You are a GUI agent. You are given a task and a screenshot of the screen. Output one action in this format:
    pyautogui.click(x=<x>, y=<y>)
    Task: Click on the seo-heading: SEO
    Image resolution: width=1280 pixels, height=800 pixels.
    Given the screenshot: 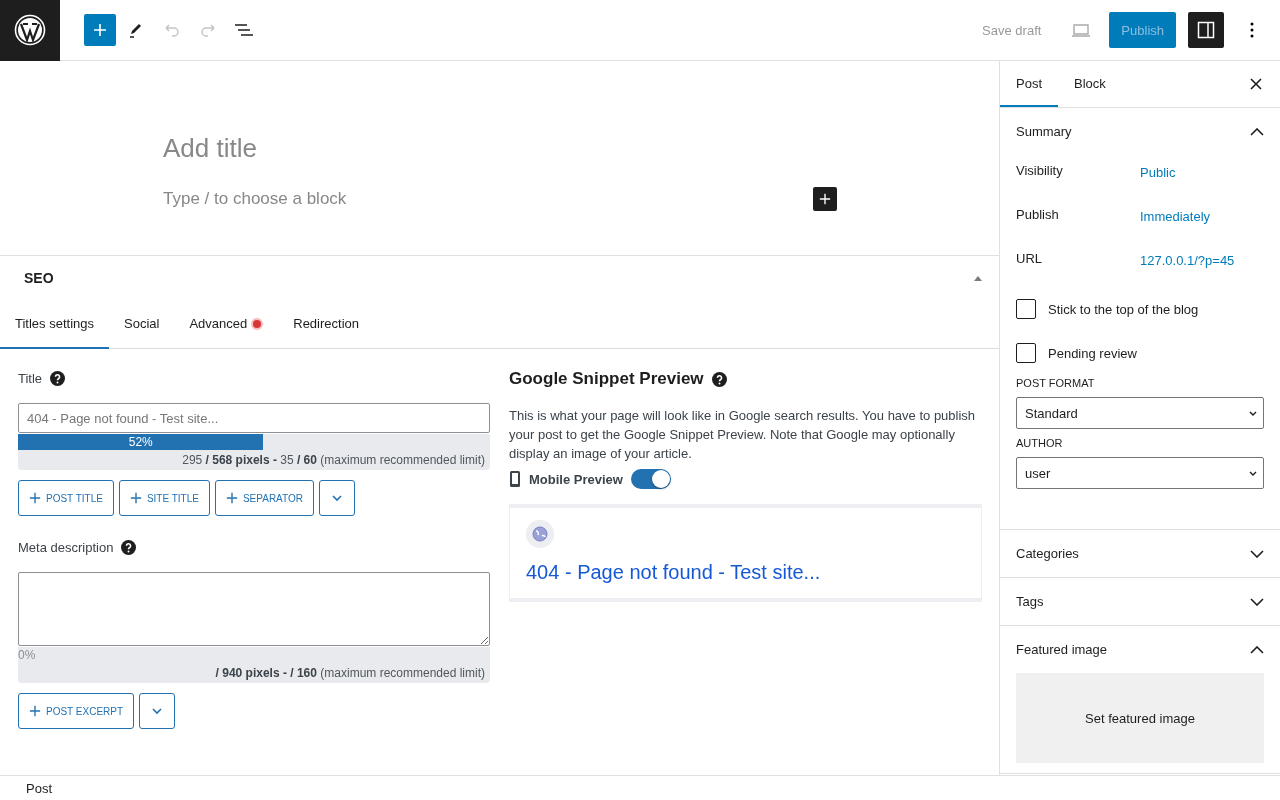 What is the action you would take?
    pyautogui.click(x=39, y=278)
    